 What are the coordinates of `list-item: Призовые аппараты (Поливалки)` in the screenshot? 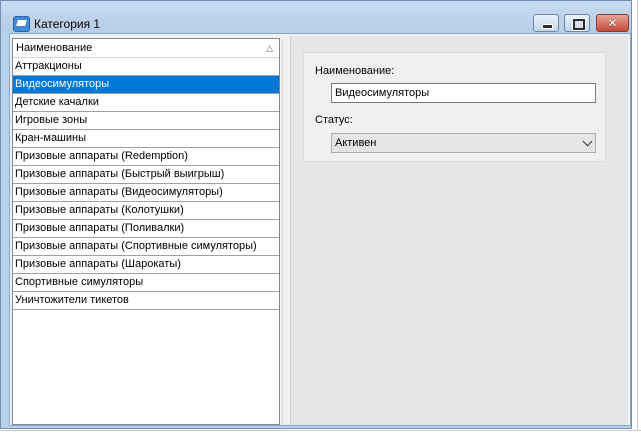 It's located at (146, 229).